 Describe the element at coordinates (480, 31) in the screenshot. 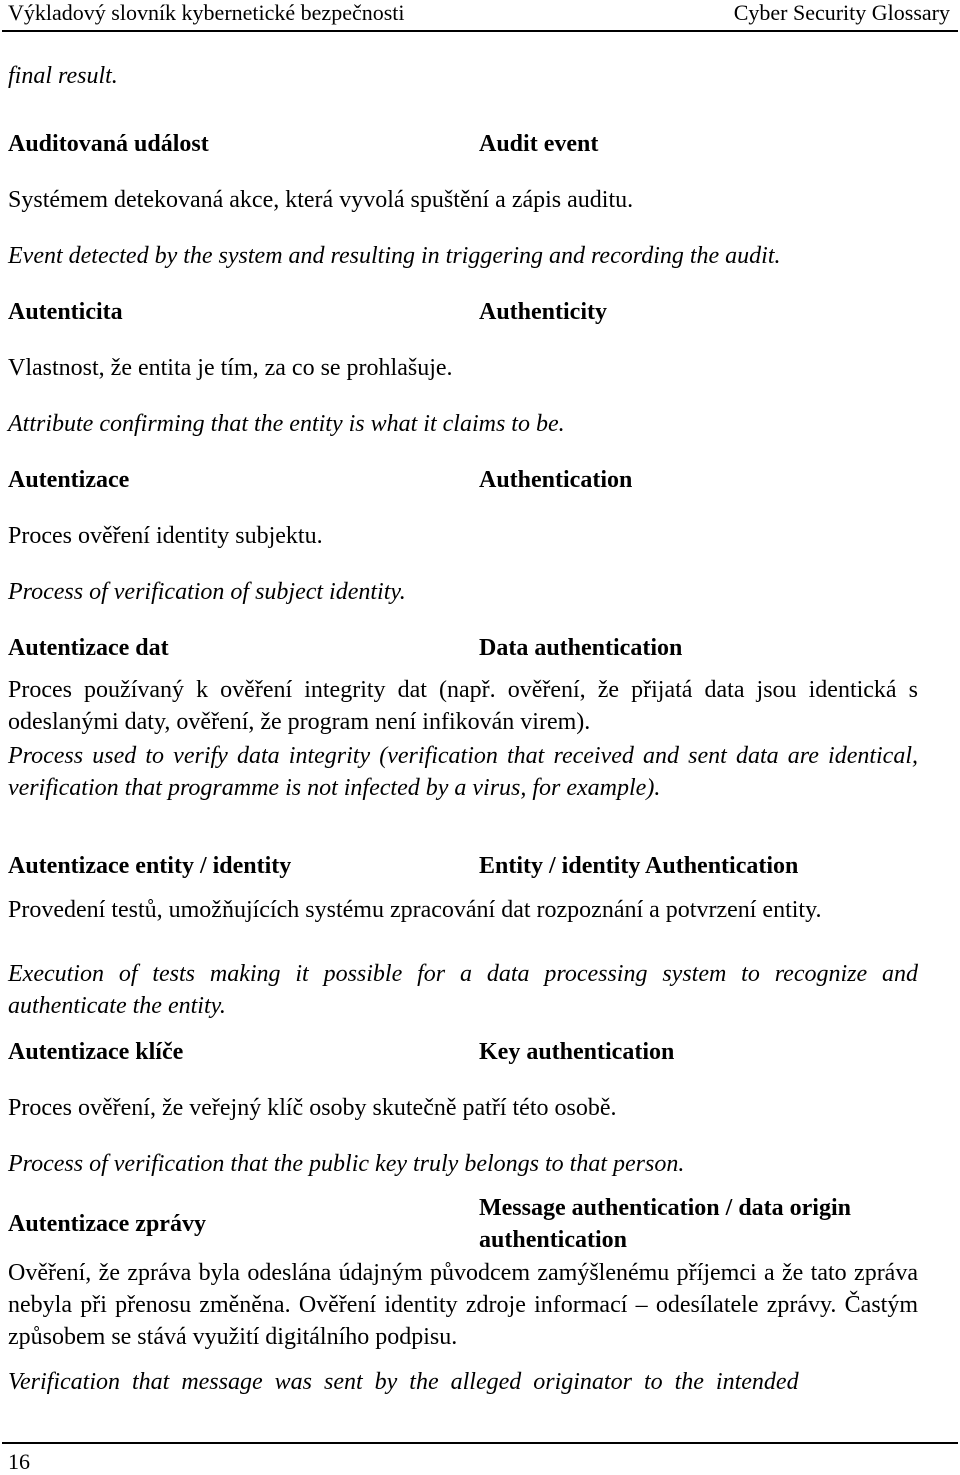

I see `header-rule` at that location.